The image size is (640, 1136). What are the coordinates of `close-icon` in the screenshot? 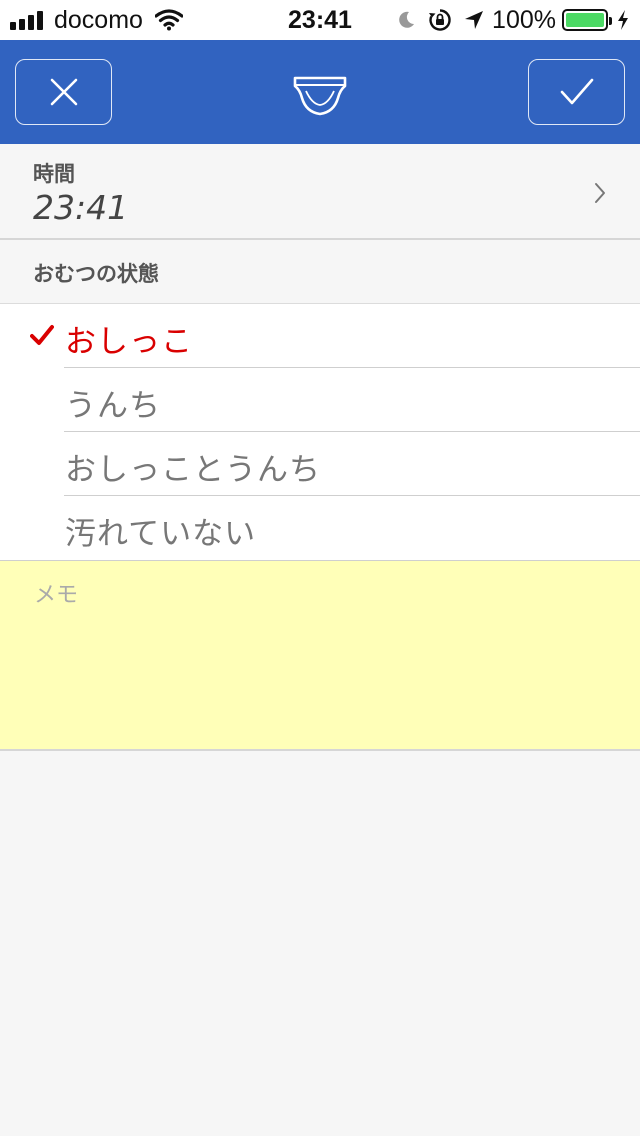 It's located at (63, 92).